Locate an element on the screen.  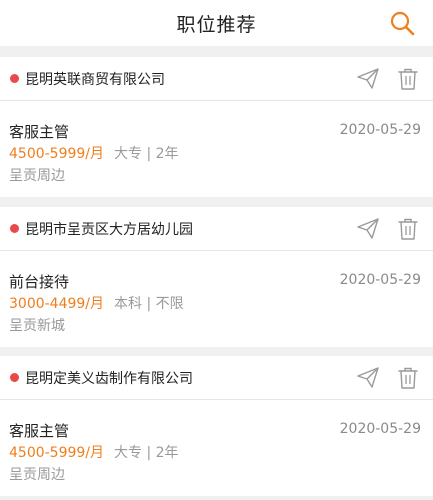
company-row: 昆明市呈贡区大方居幼儿园 is located at coordinates (216, 229).